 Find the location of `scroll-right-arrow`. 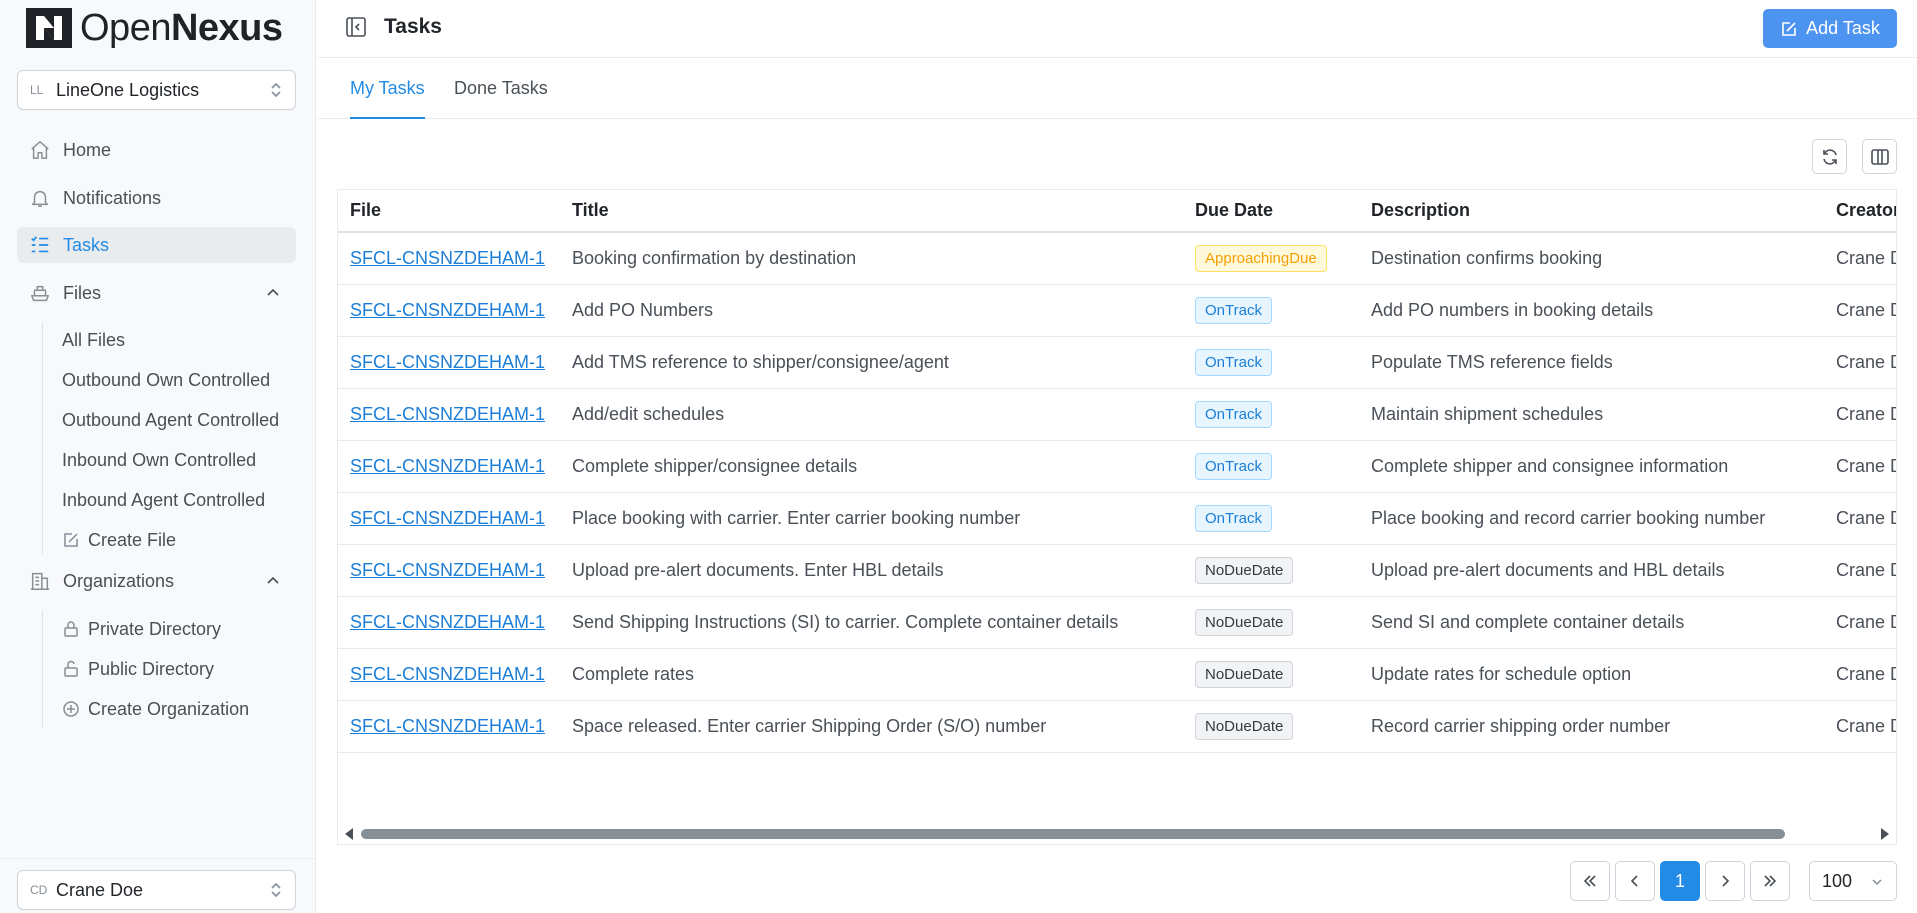

scroll-right-arrow is located at coordinates (1885, 834).